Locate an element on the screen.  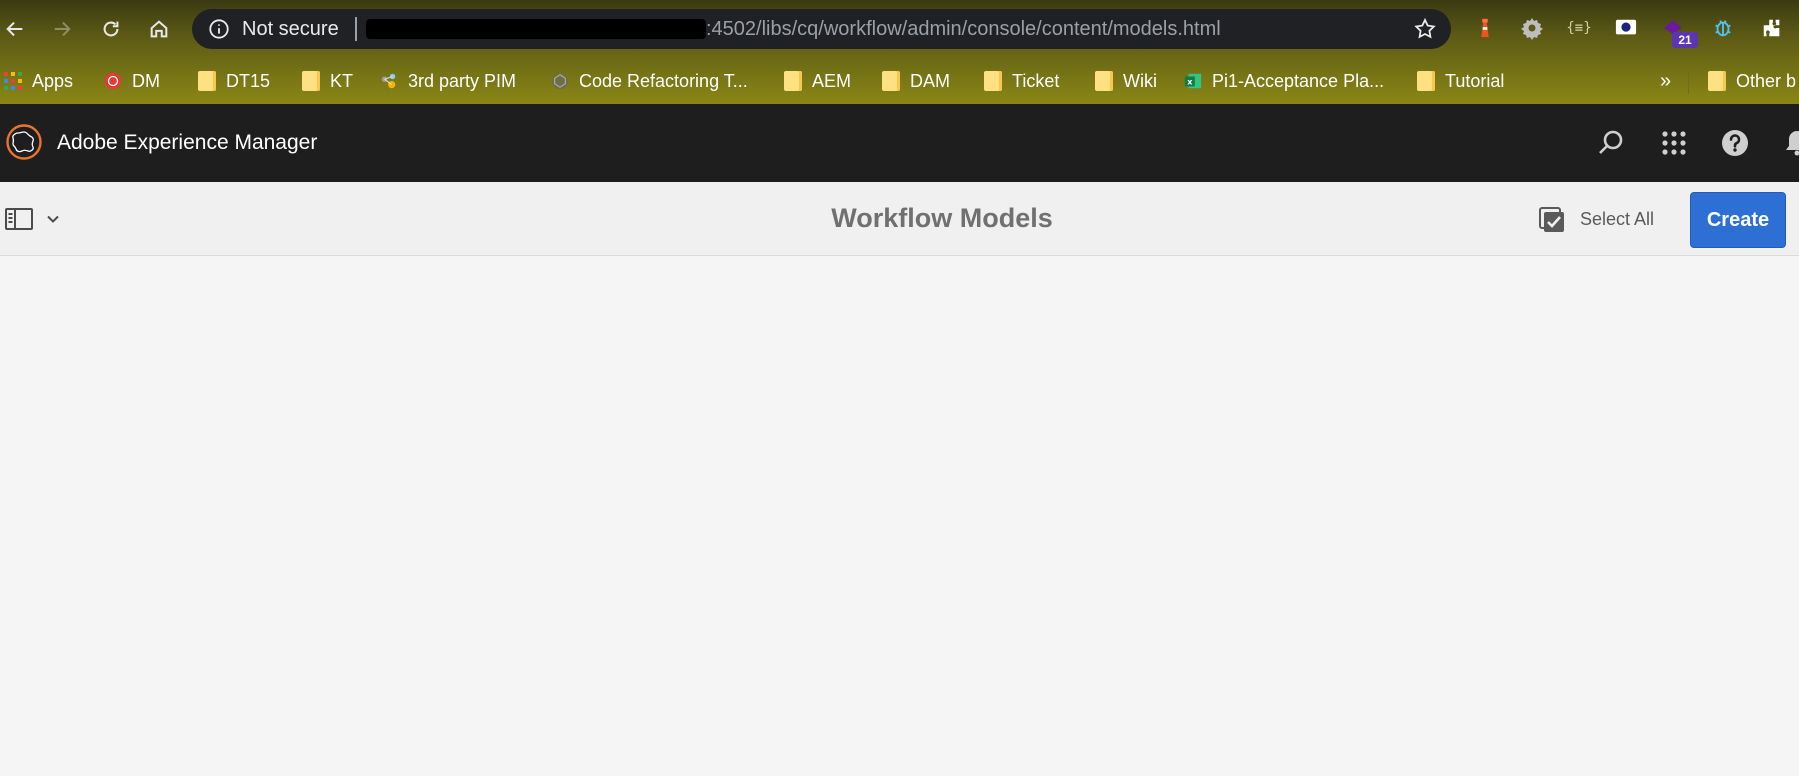
reload-button is located at coordinates (111, 29).